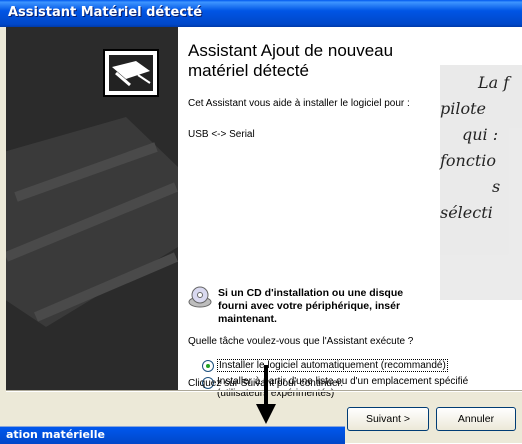  Describe the element at coordinates (261, 13) in the screenshot. I see `title-bar: Assistant Matériel détecté` at that location.